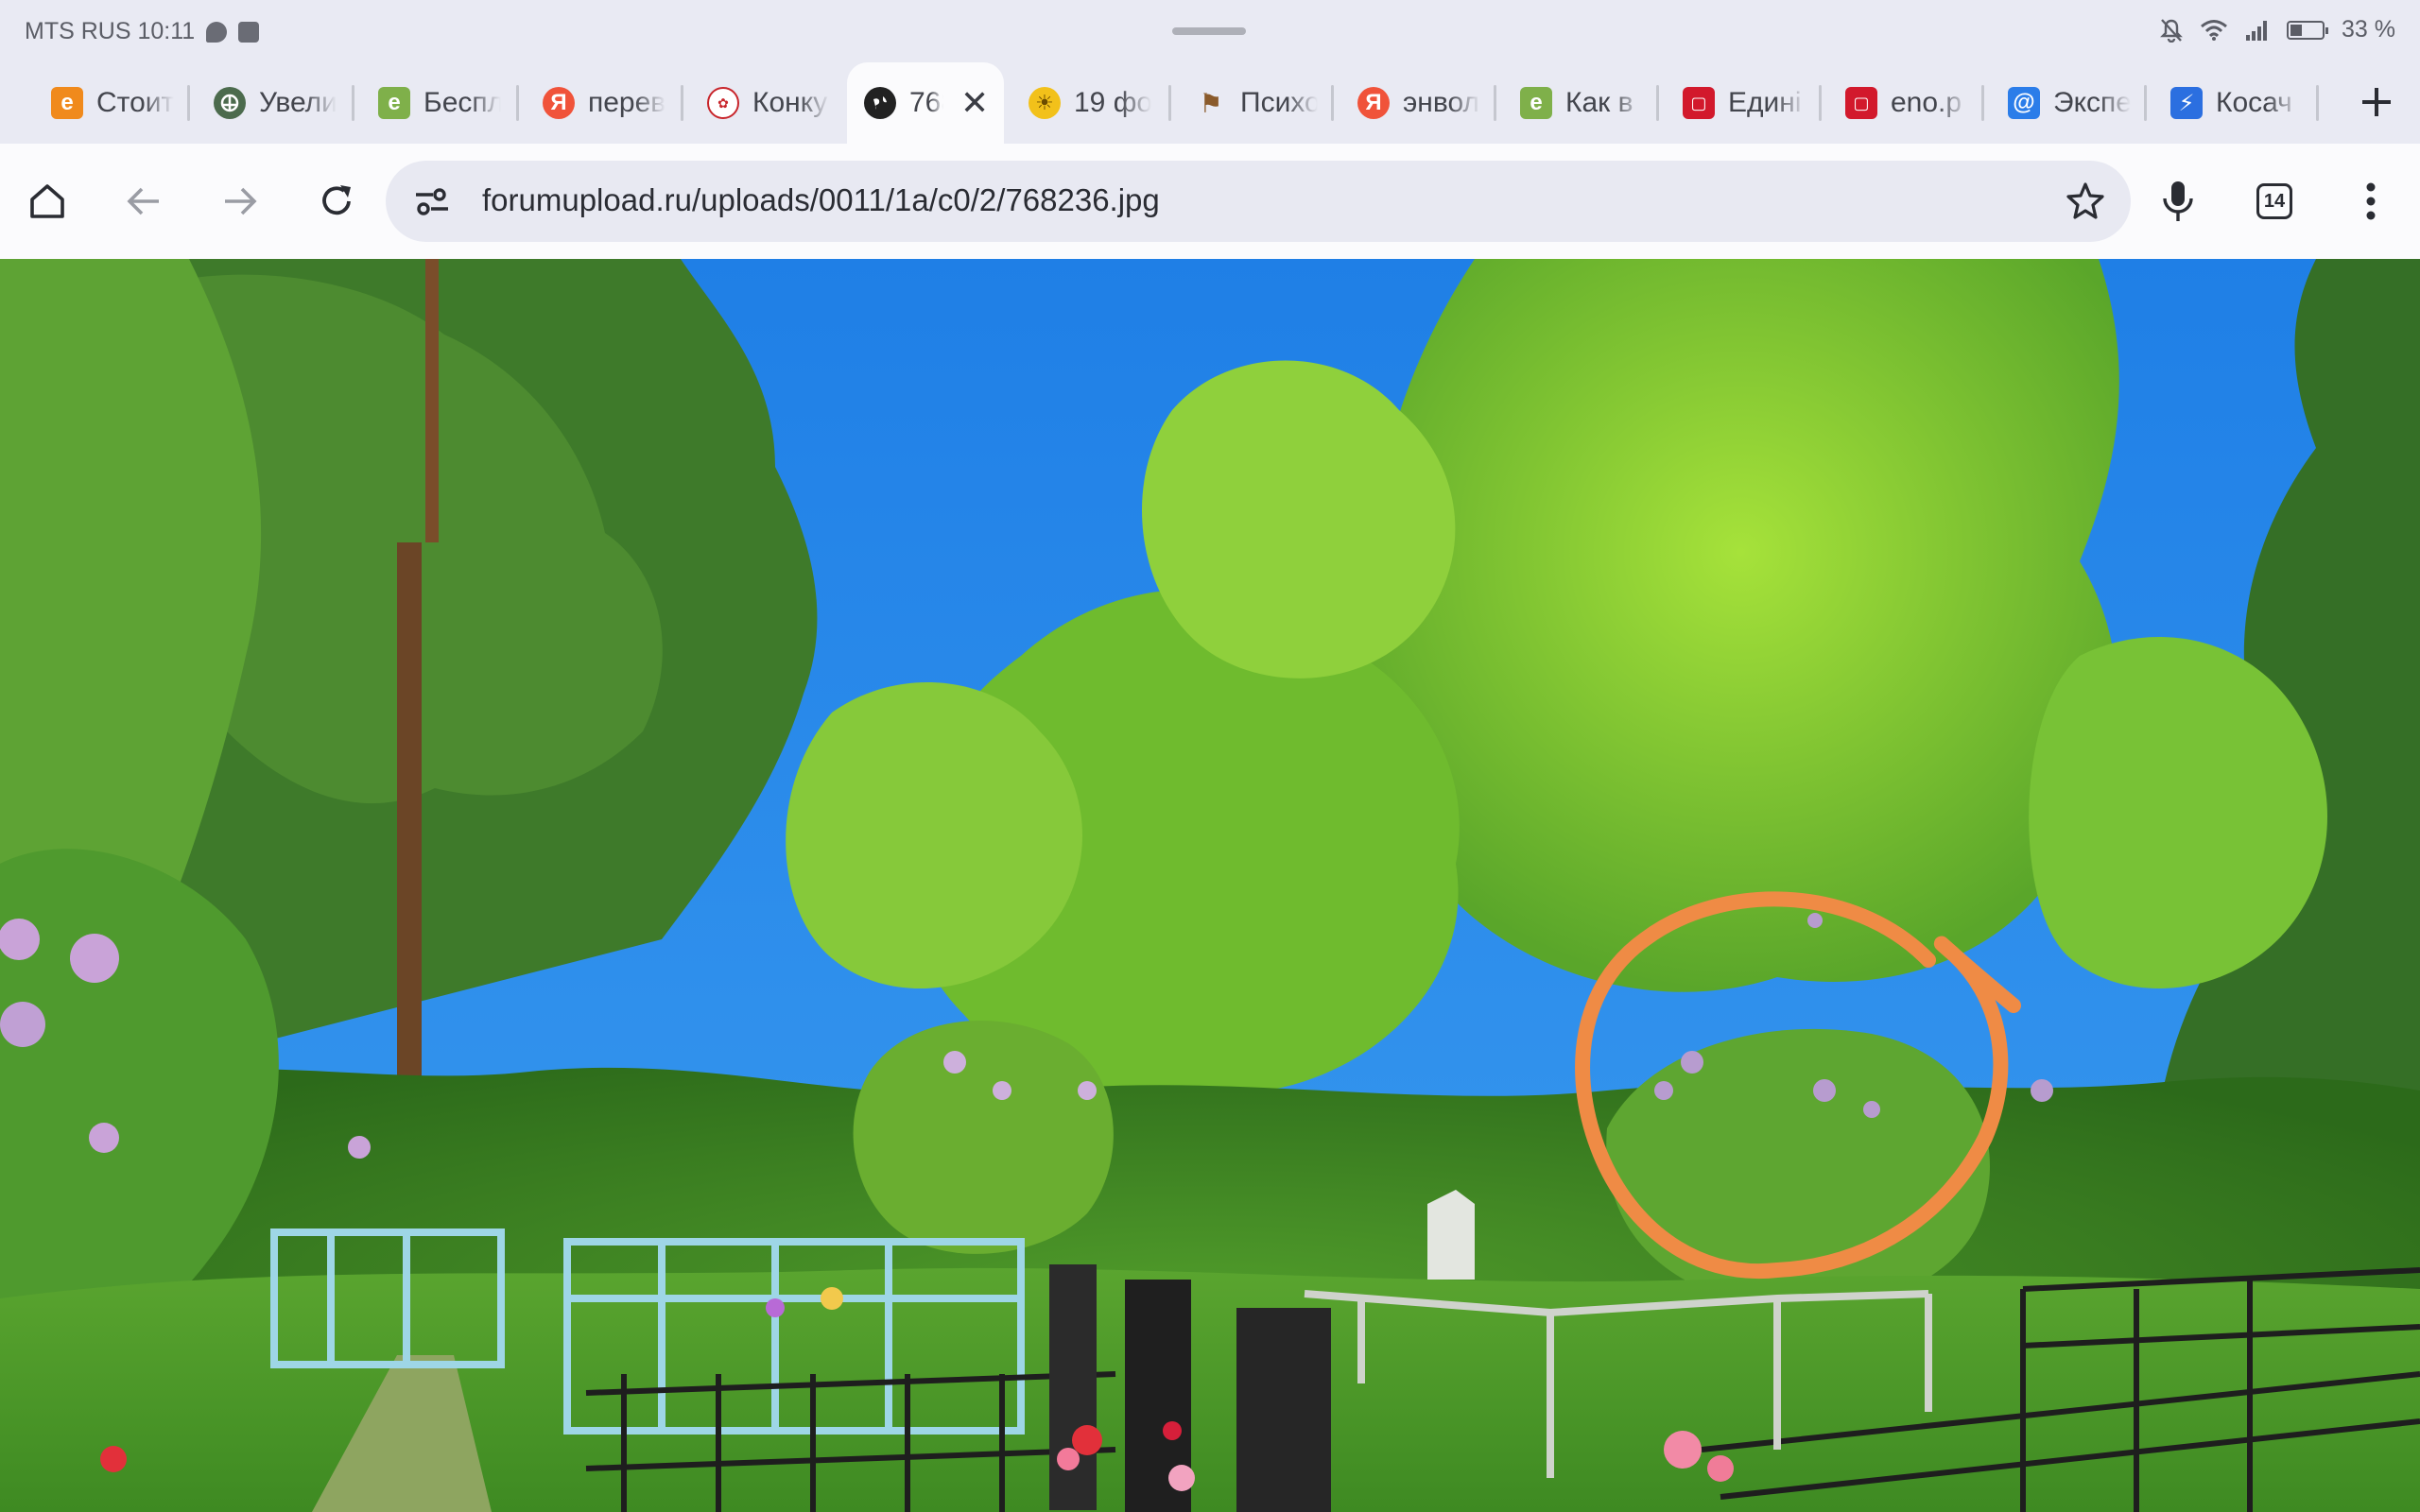 This screenshot has height=1512, width=2420. What do you see at coordinates (1441, 102) in the screenshot?
I see `tab-title: энвол` at bounding box center [1441, 102].